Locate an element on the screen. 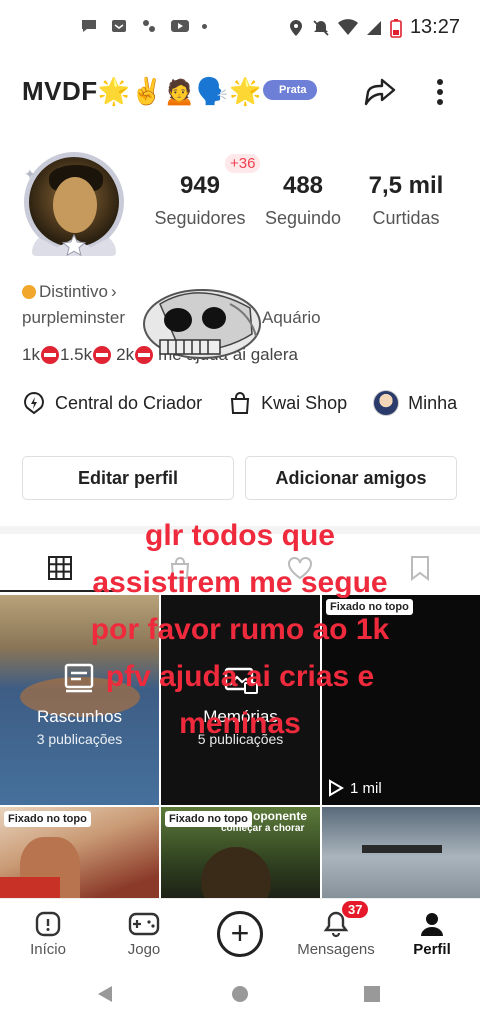 The image size is (480, 1022). nav-profile: Perfil is located at coordinates (432, 933).